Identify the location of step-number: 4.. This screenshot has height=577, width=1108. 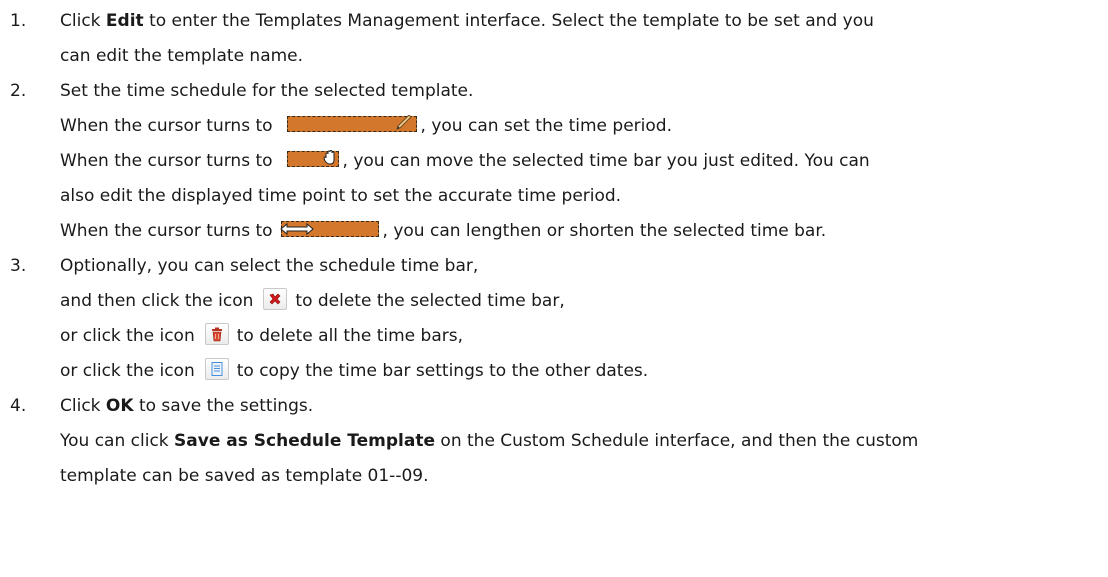
(18, 406).